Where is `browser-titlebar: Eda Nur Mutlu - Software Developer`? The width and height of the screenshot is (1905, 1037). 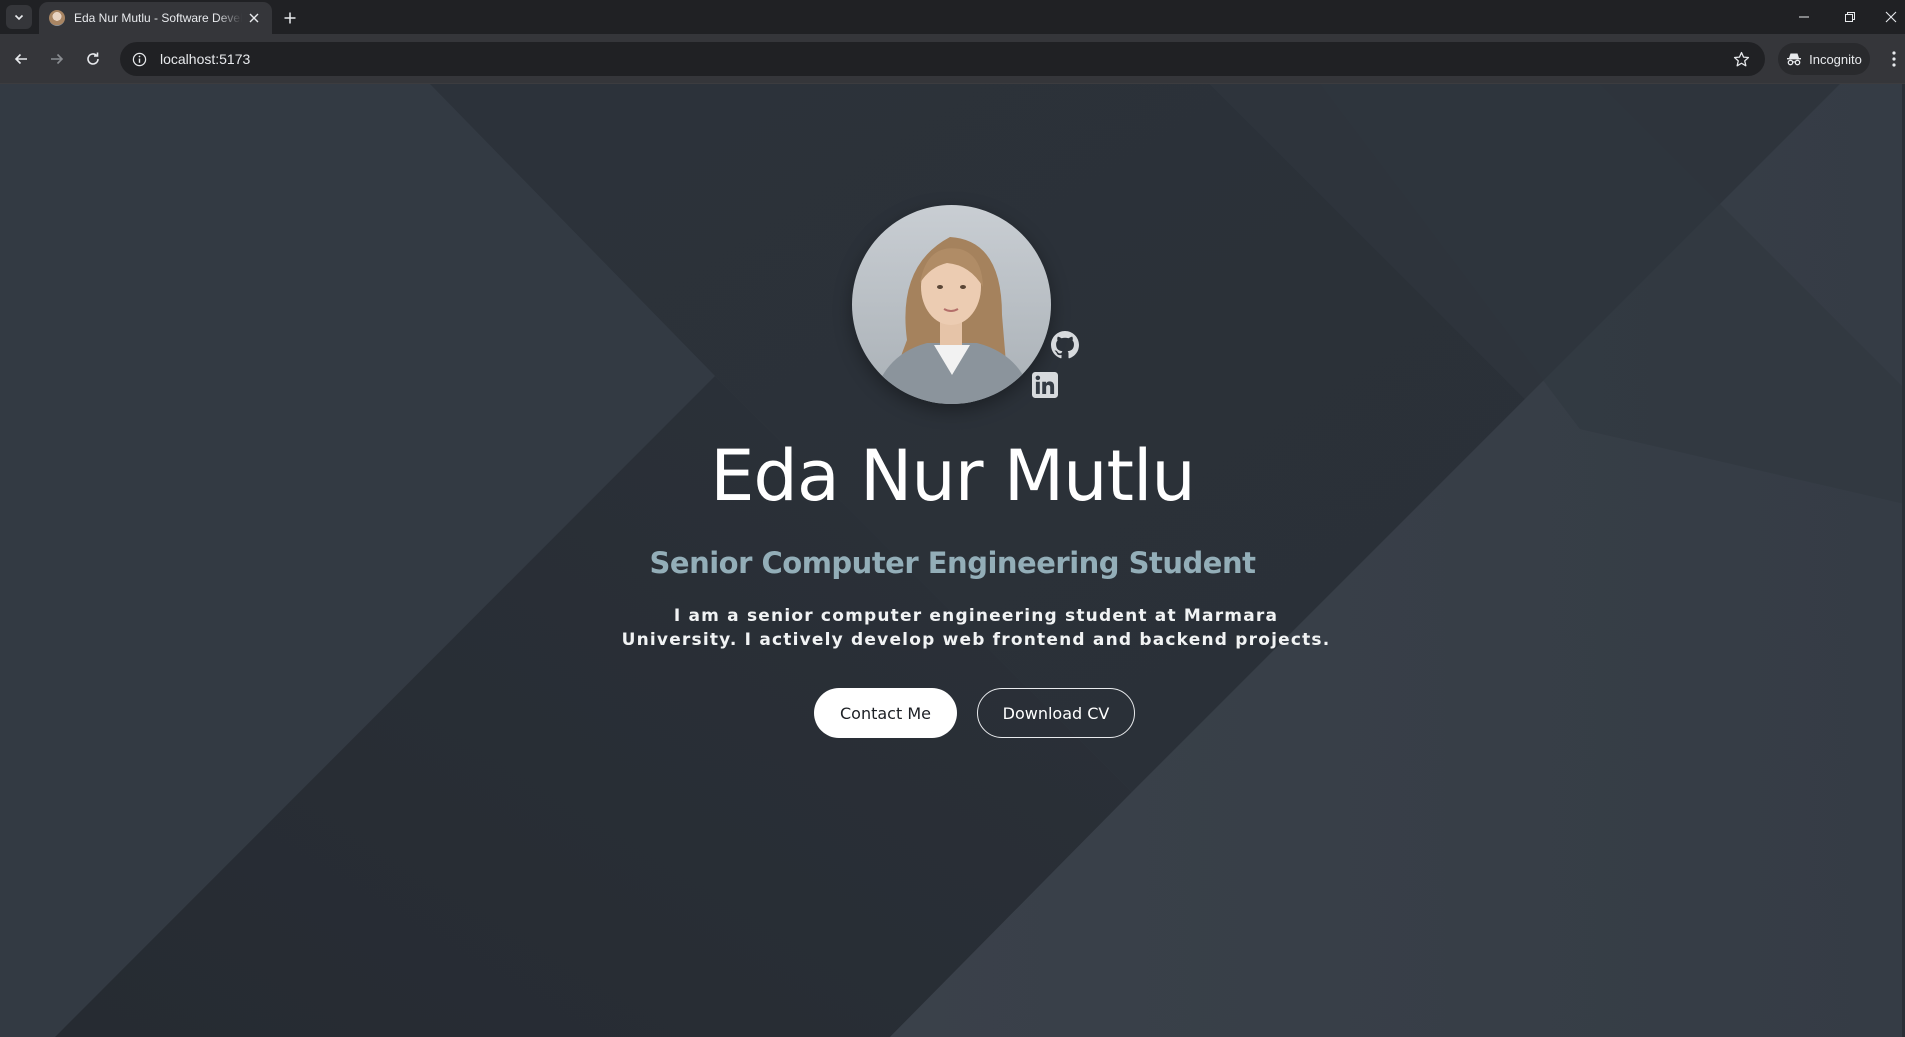 browser-titlebar: Eda Nur Mutlu - Software Developer is located at coordinates (952, 17).